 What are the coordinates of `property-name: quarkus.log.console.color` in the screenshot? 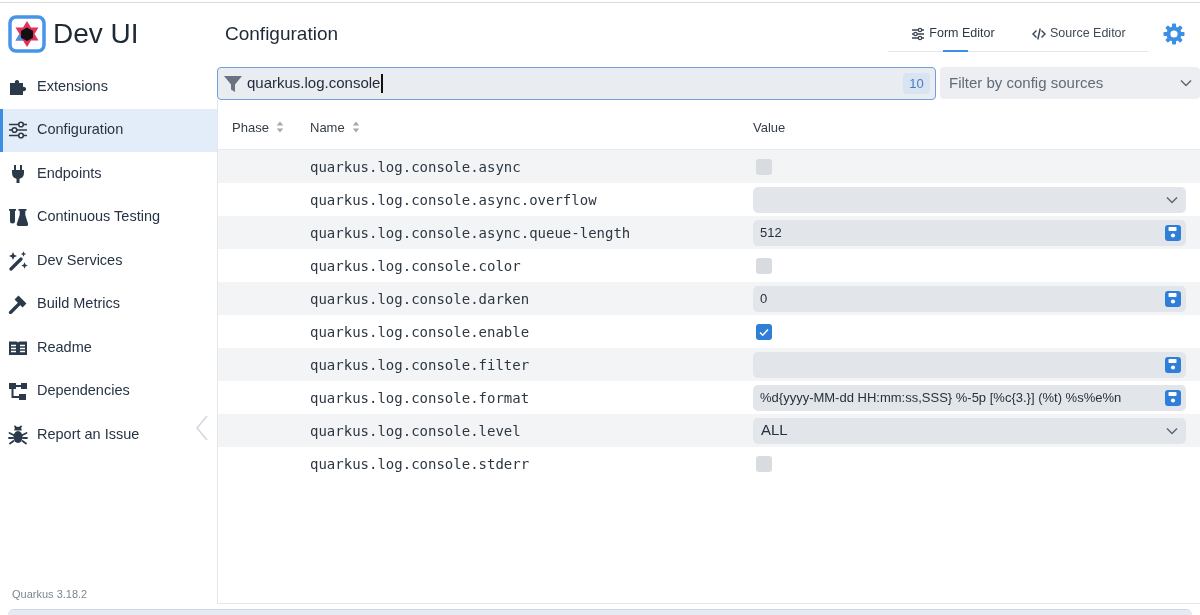 It's located at (415, 265).